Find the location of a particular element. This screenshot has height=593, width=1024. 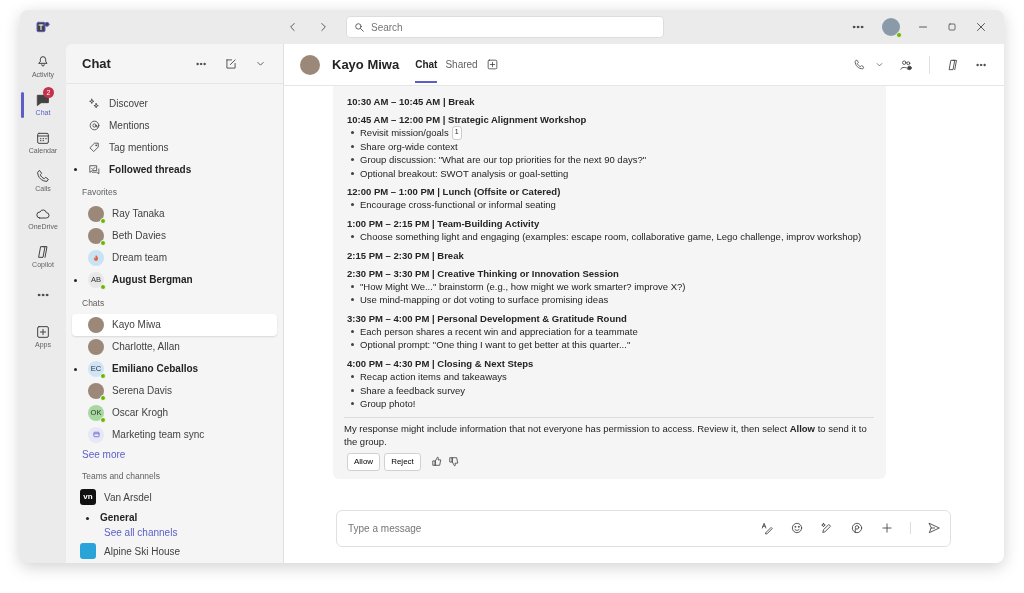

chat-item: Charlotte, Allan is located at coordinates (174, 346).